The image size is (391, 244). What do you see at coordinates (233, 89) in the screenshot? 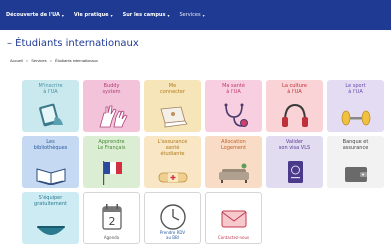
I see `tile-label: Ma santé à l'UA` at bounding box center [233, 89].